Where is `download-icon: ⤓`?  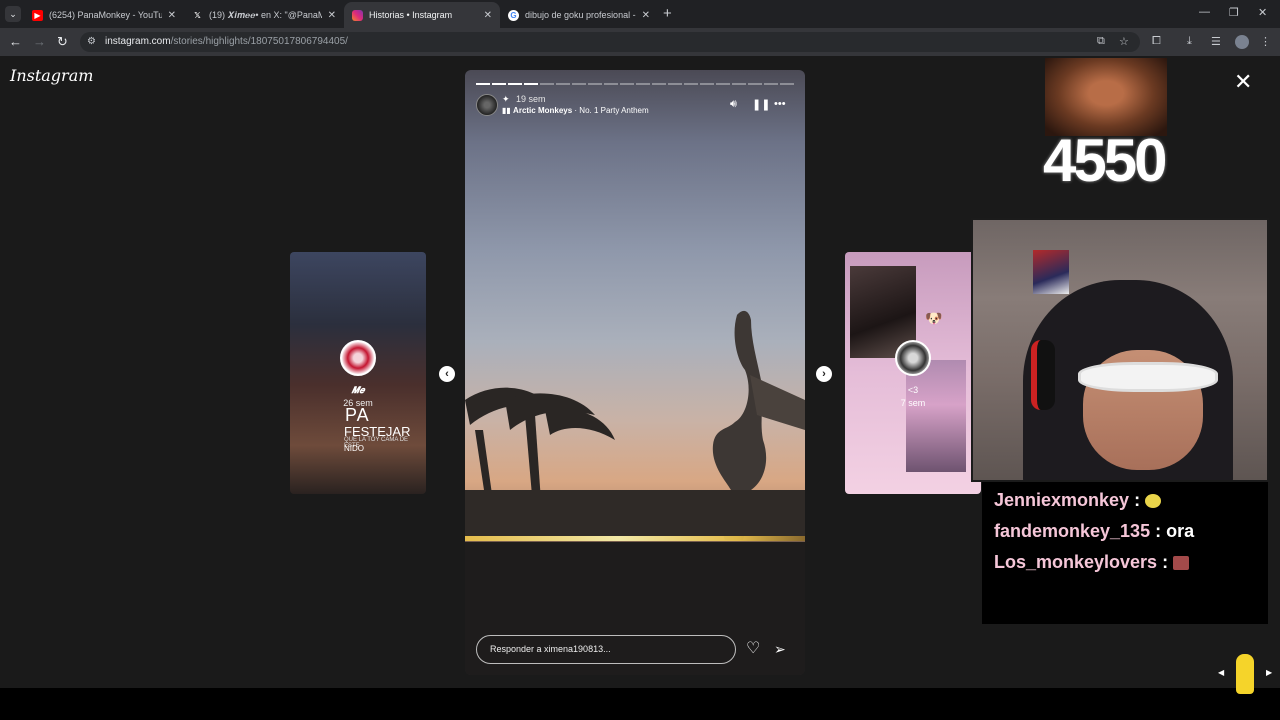 download-icon: ⤓ is located at coordinates (1189, 41).